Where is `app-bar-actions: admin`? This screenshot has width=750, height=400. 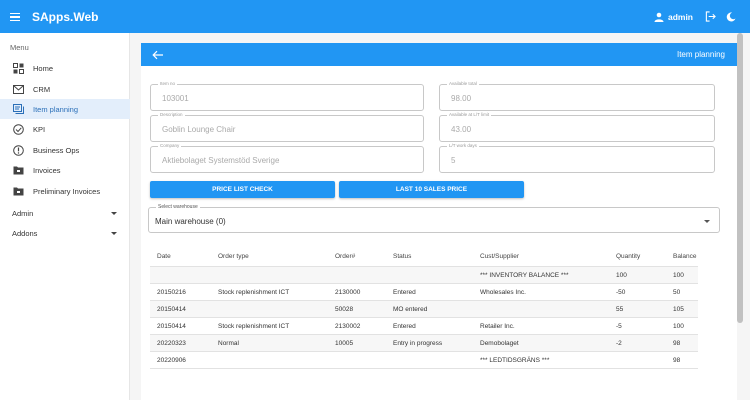 app-bar-actions: admin is located at coordinates (695, 16).